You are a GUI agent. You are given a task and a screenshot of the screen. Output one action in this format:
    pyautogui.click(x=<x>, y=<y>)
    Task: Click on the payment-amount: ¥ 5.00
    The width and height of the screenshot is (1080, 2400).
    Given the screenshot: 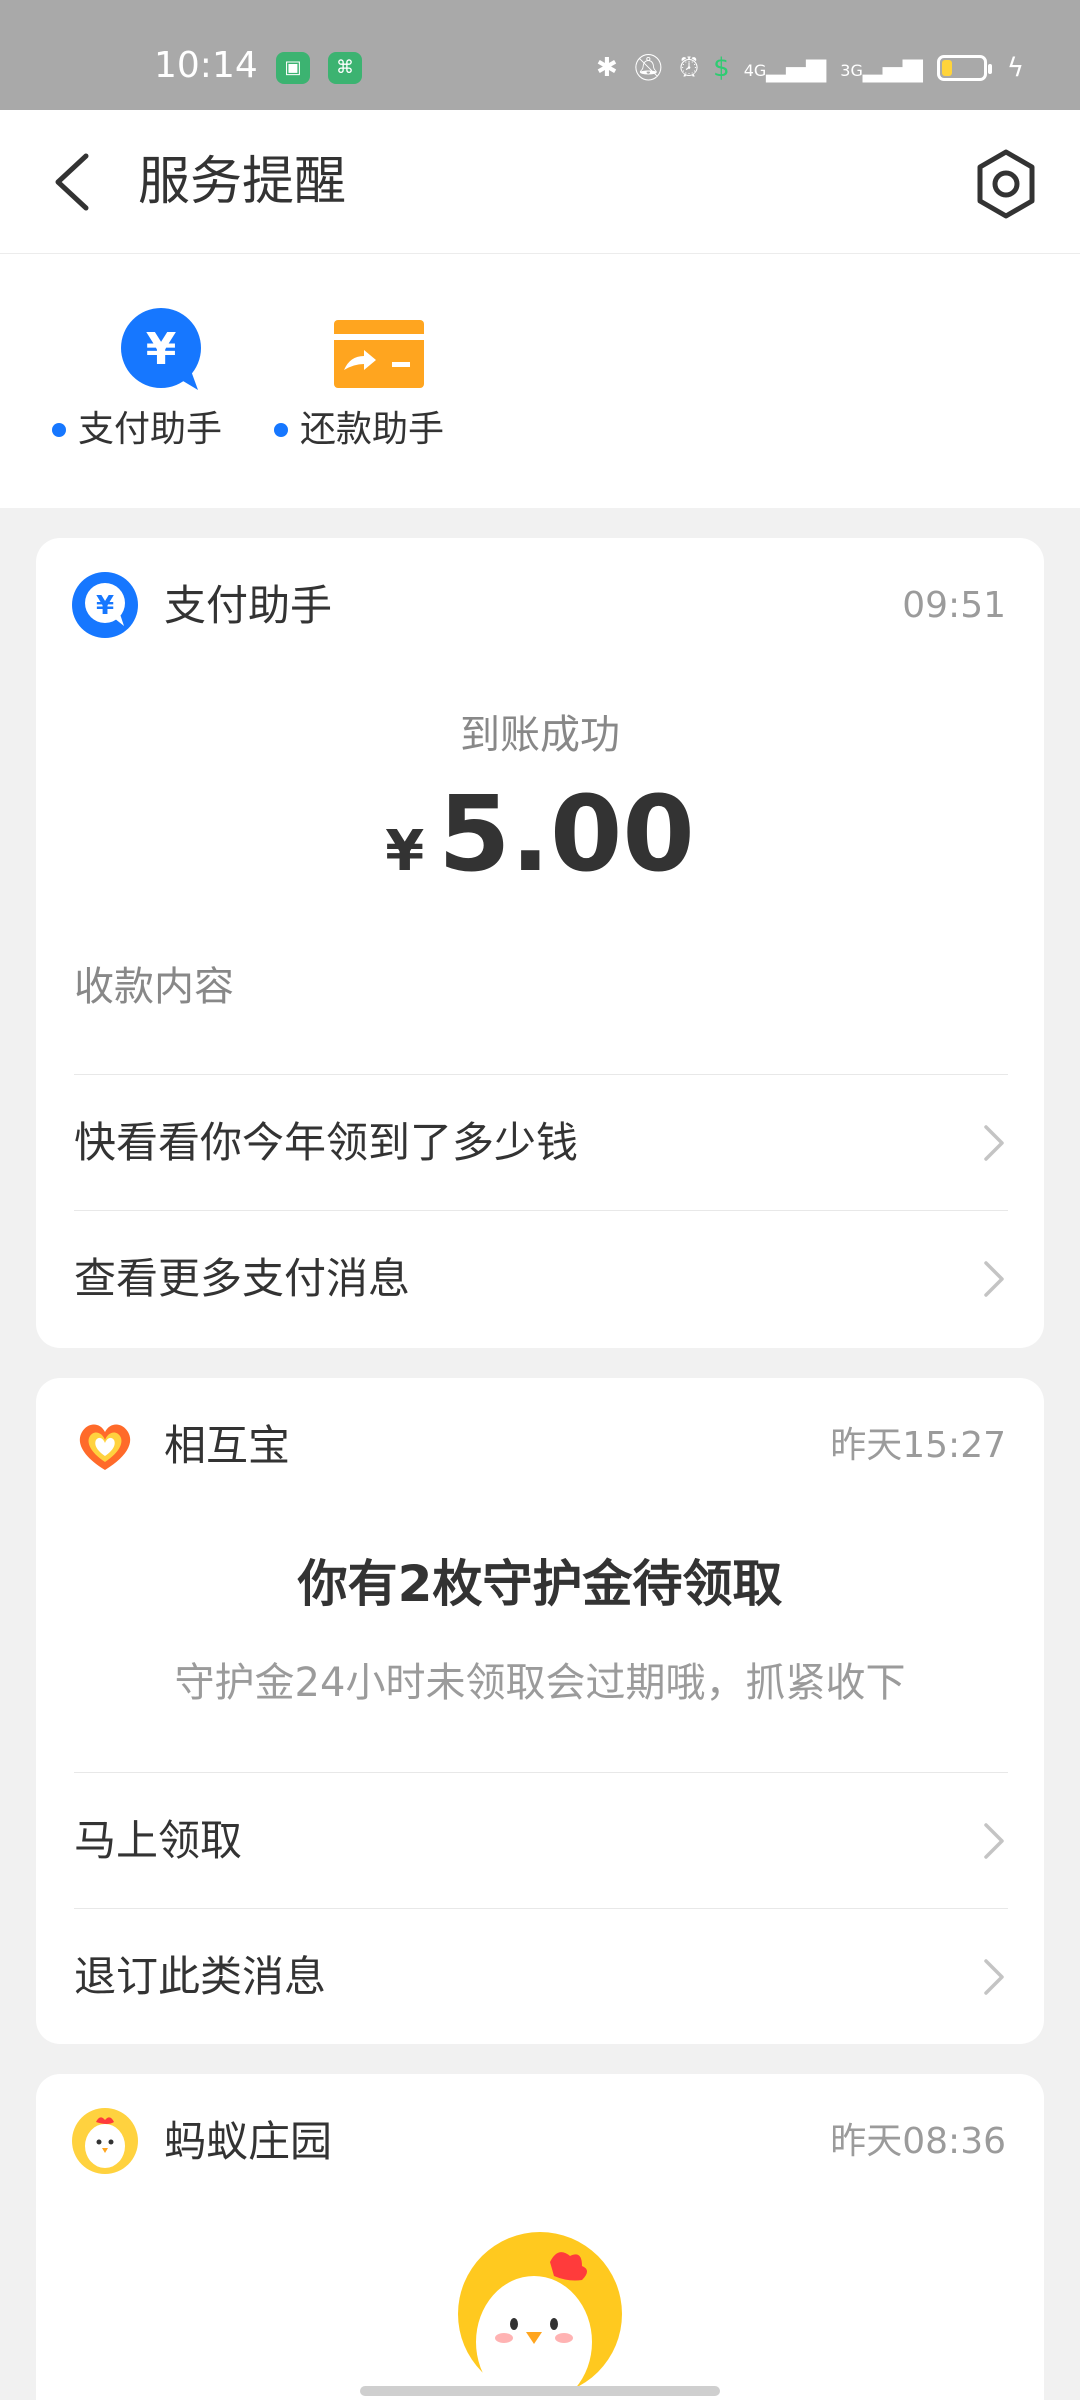 What is the action you would take?
    pyautogui.click(x=540, y=834)
    